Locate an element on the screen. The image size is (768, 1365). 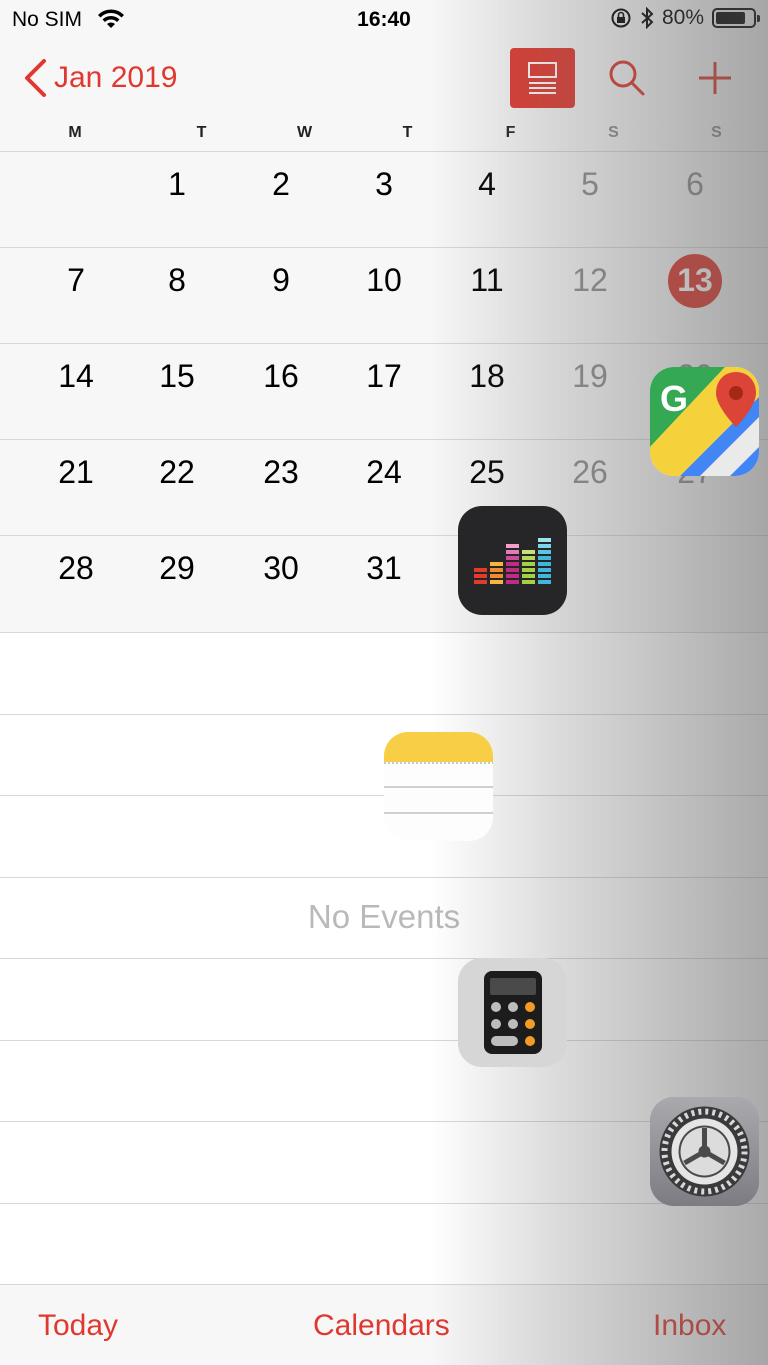
settings-icon is located at coordinates (704, 1151).